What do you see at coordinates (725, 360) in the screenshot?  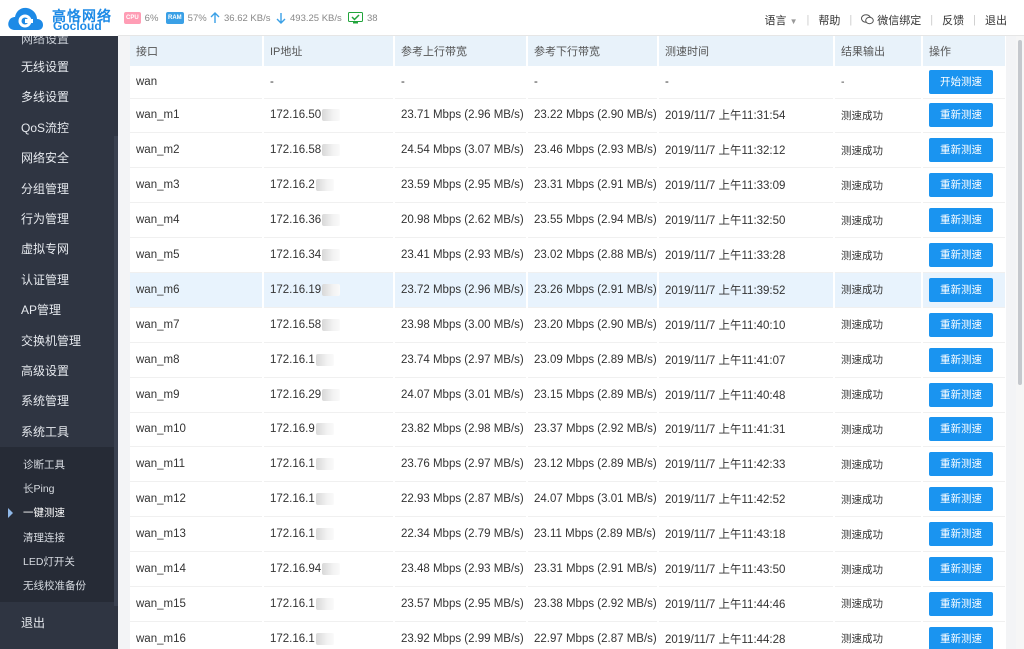 I see `time-cell-text: 2019/11/7 上午11:41:07` at bounding box center [725, 360].